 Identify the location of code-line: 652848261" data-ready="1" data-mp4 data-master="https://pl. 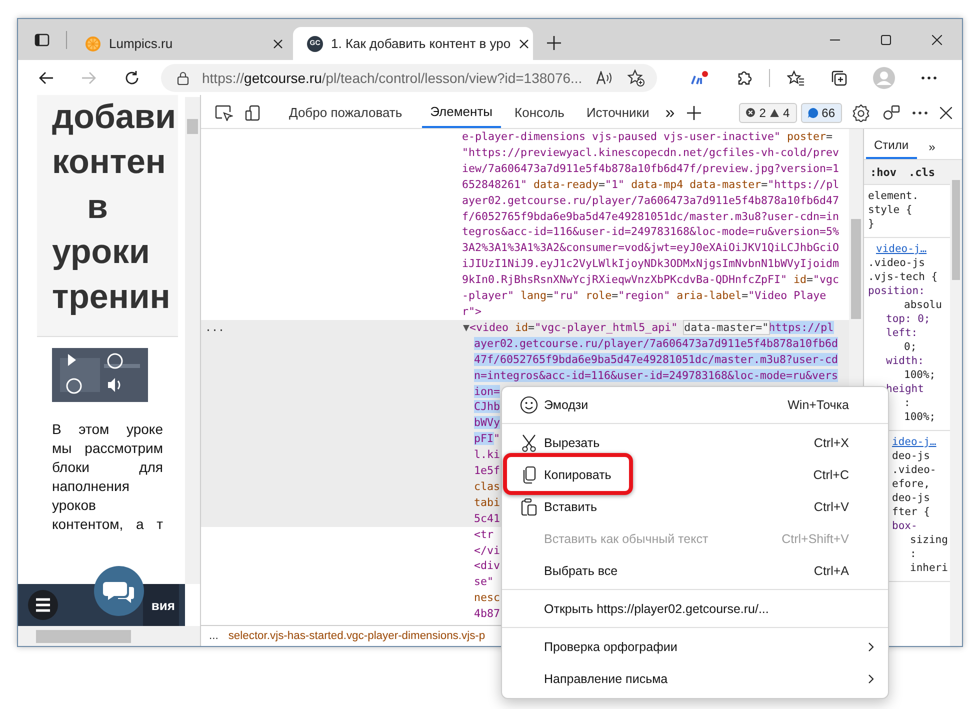
(651, 184).